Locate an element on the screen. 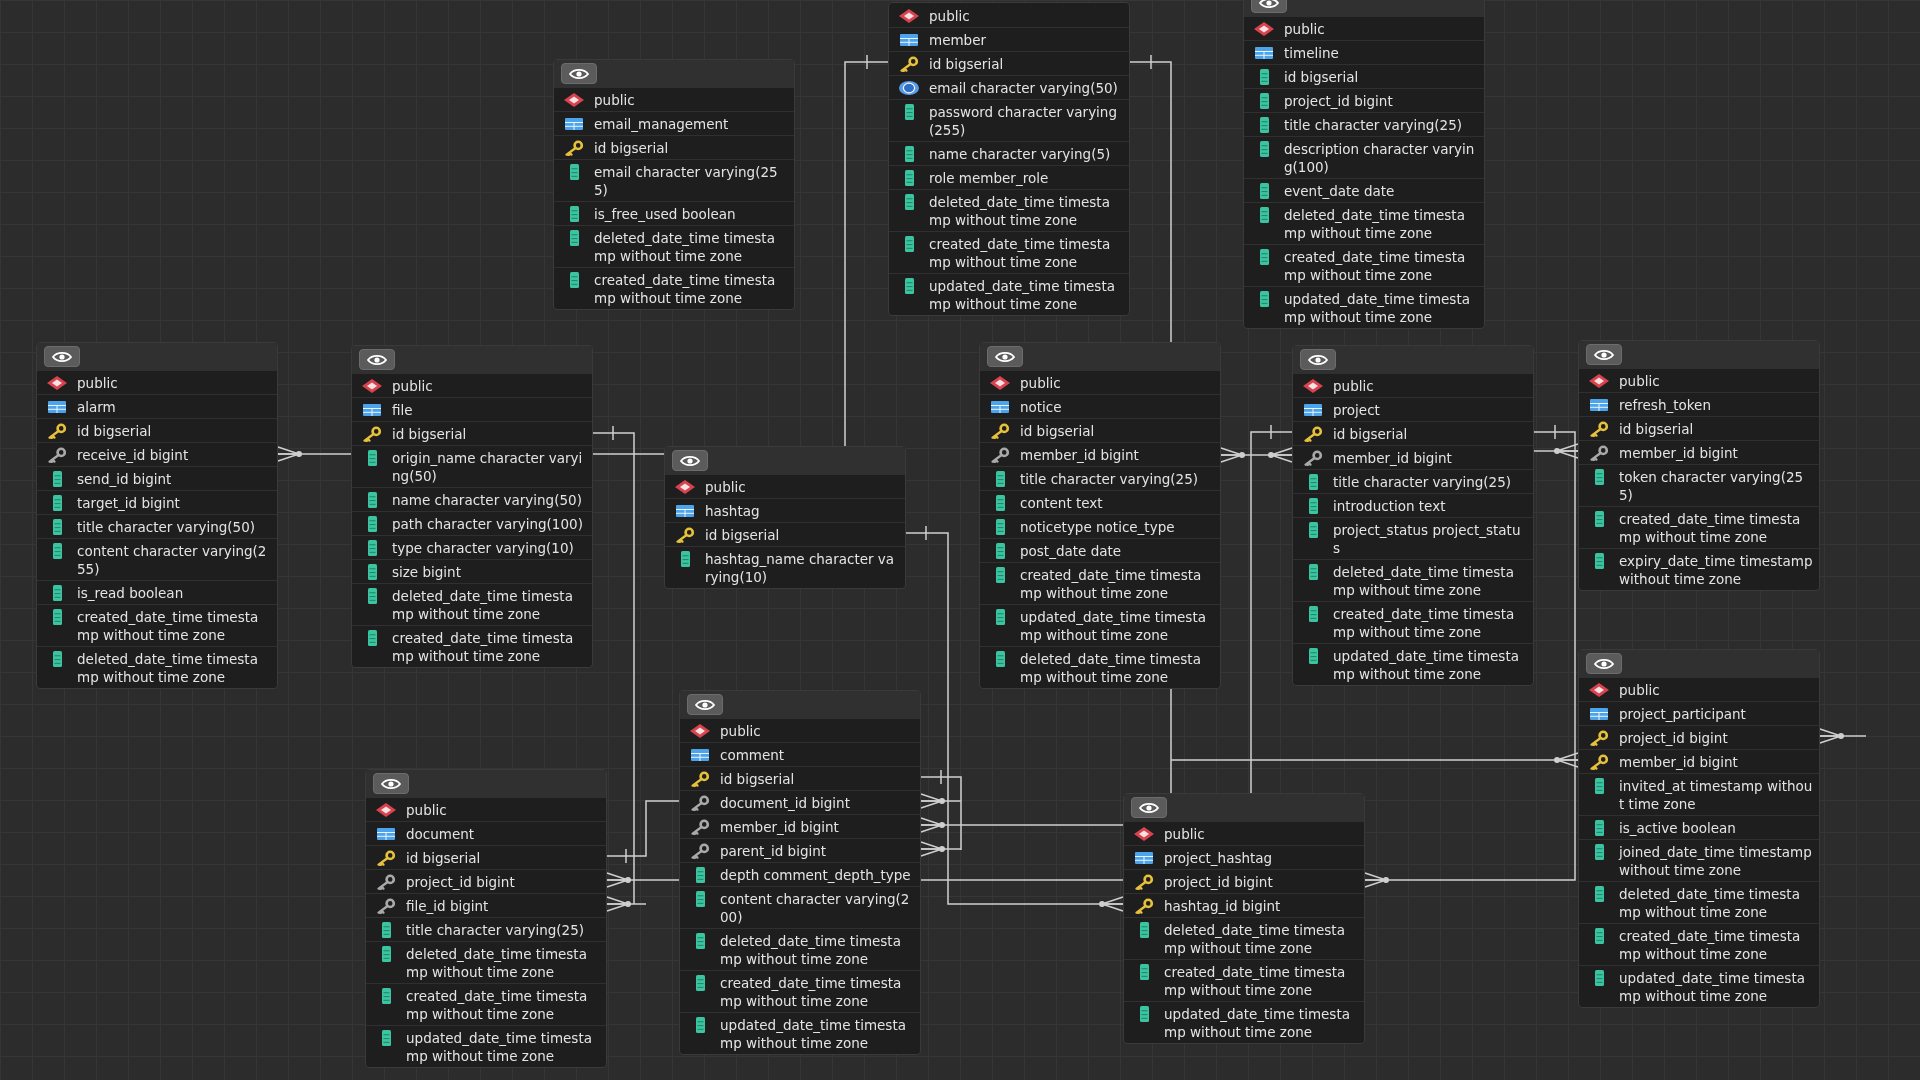 The image size is (1920, 1080). table-card: public hashtag id bigserial hashtag_name character varying(10) is located at coordinates (785, 517).